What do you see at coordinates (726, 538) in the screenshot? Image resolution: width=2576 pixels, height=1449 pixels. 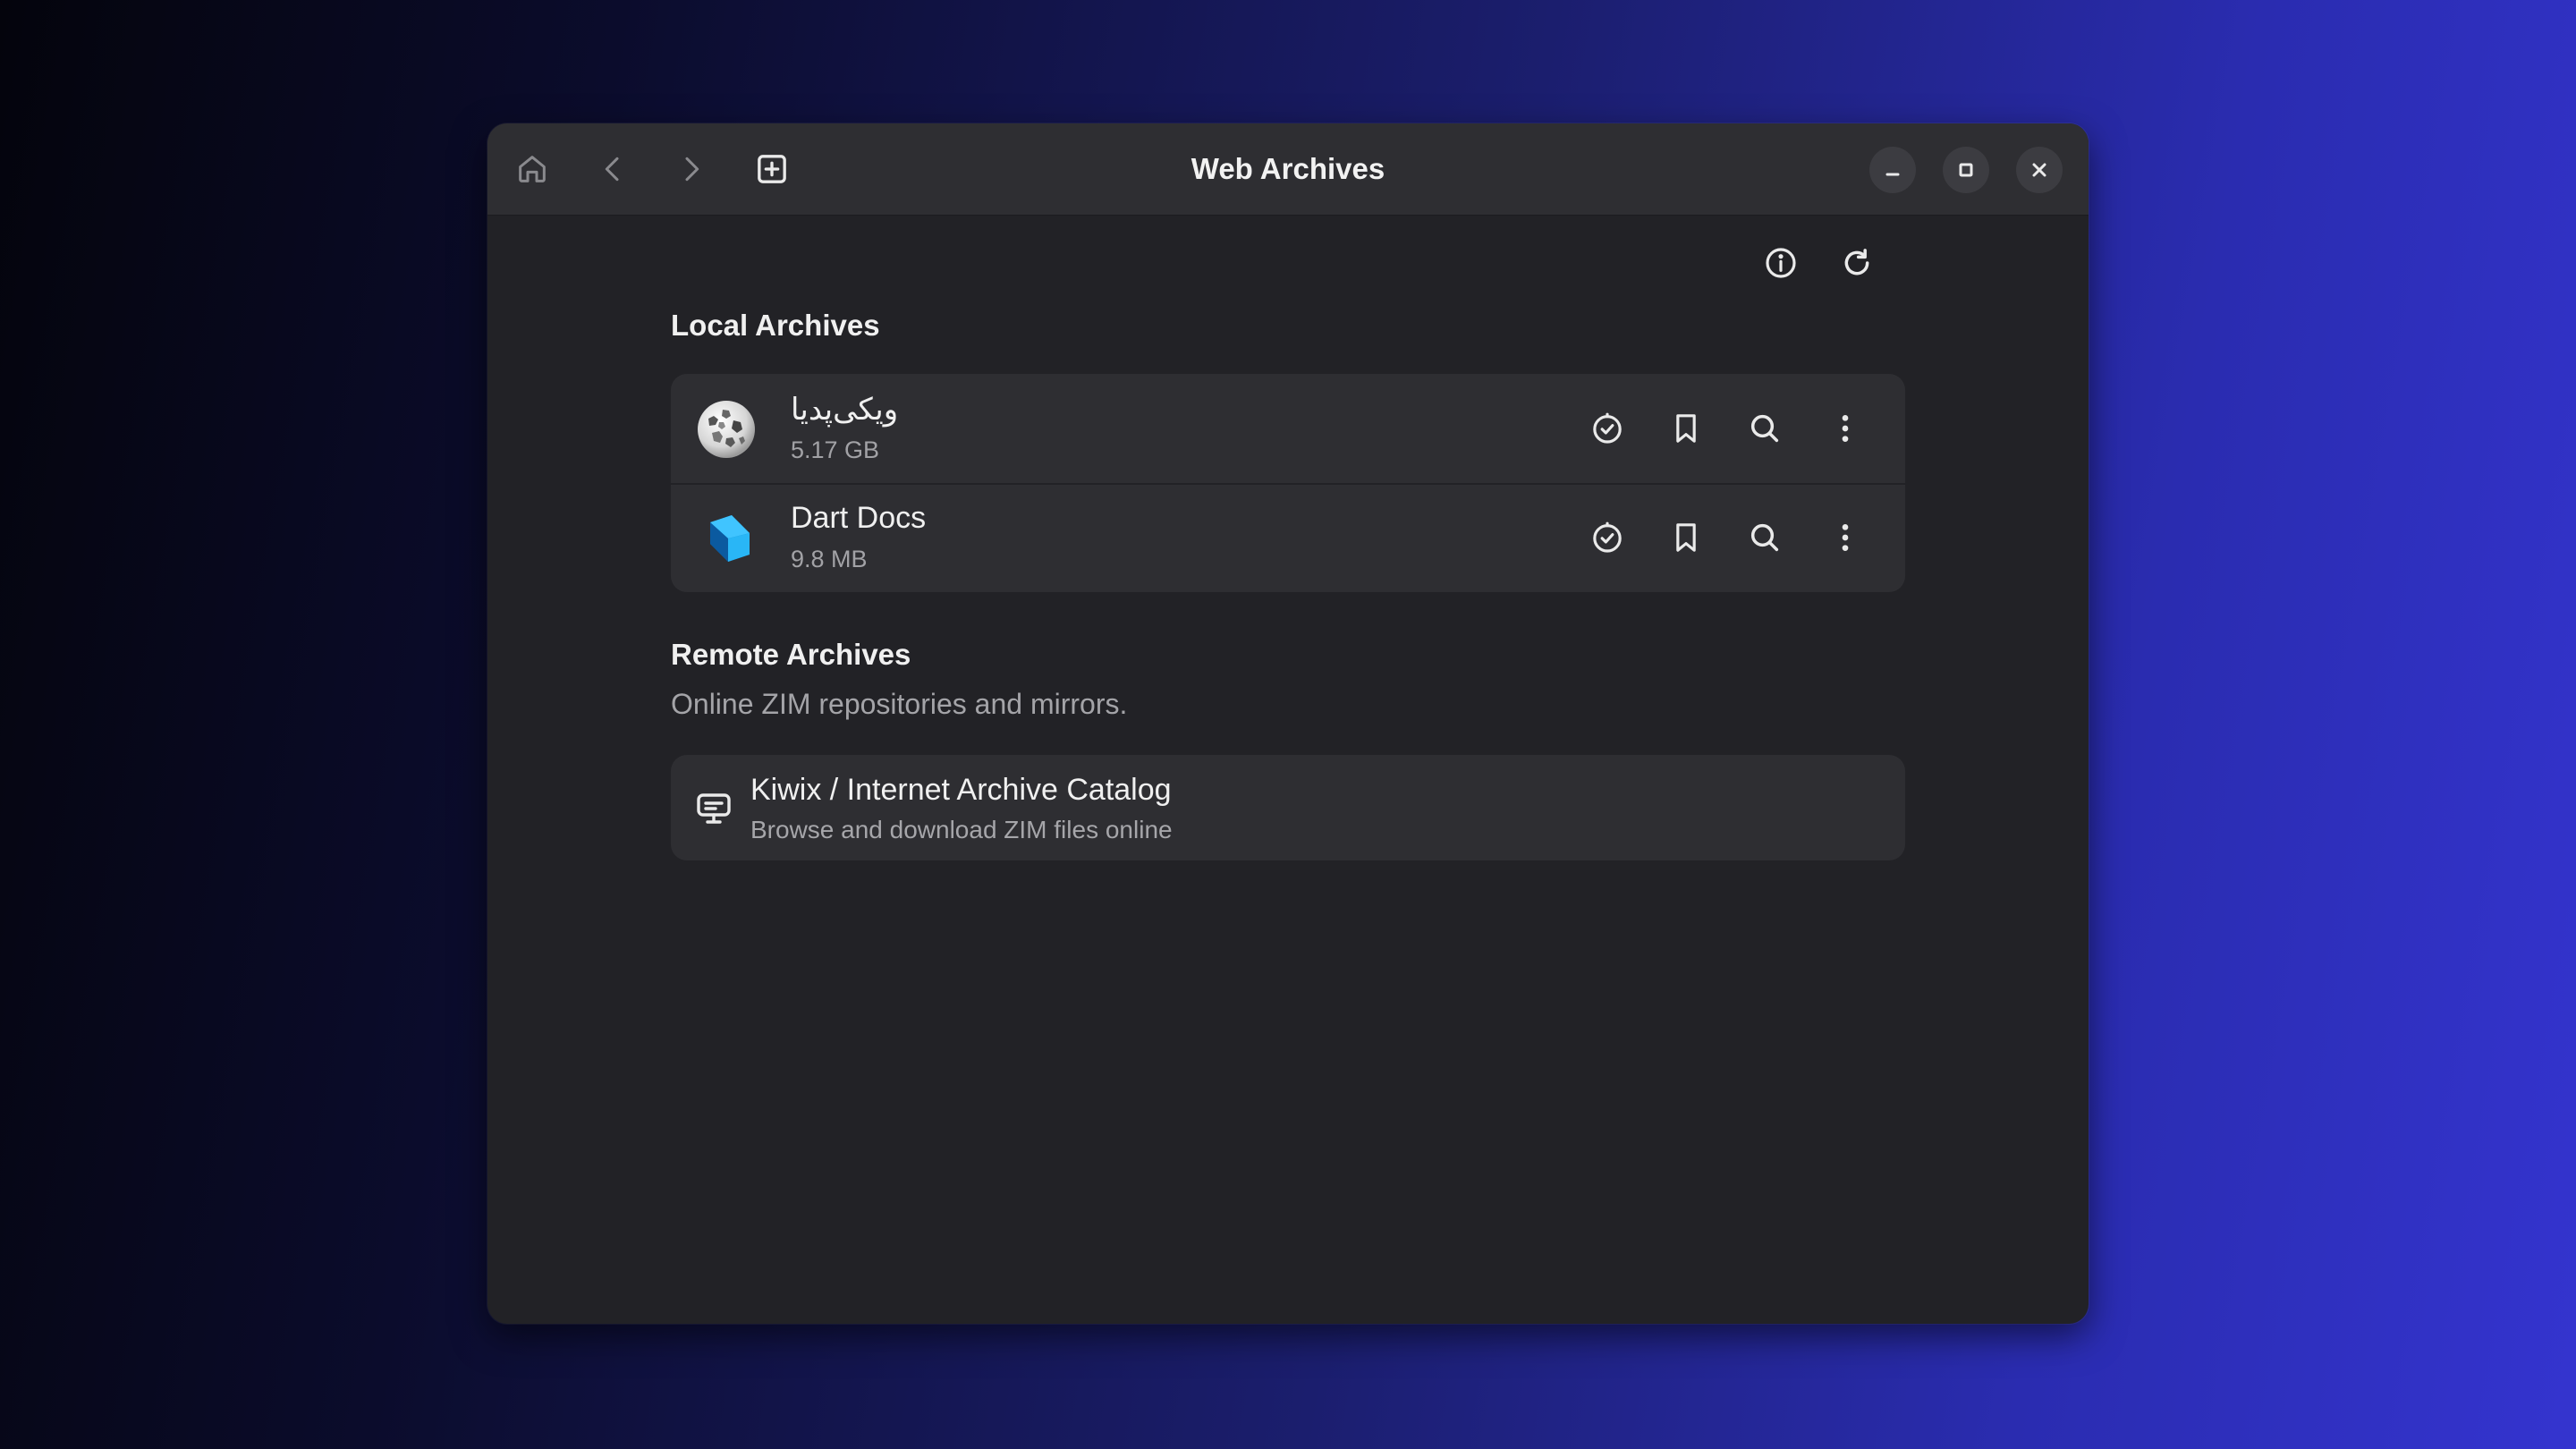 I see `dart-logo-icon` at bounding box center [726, 538].